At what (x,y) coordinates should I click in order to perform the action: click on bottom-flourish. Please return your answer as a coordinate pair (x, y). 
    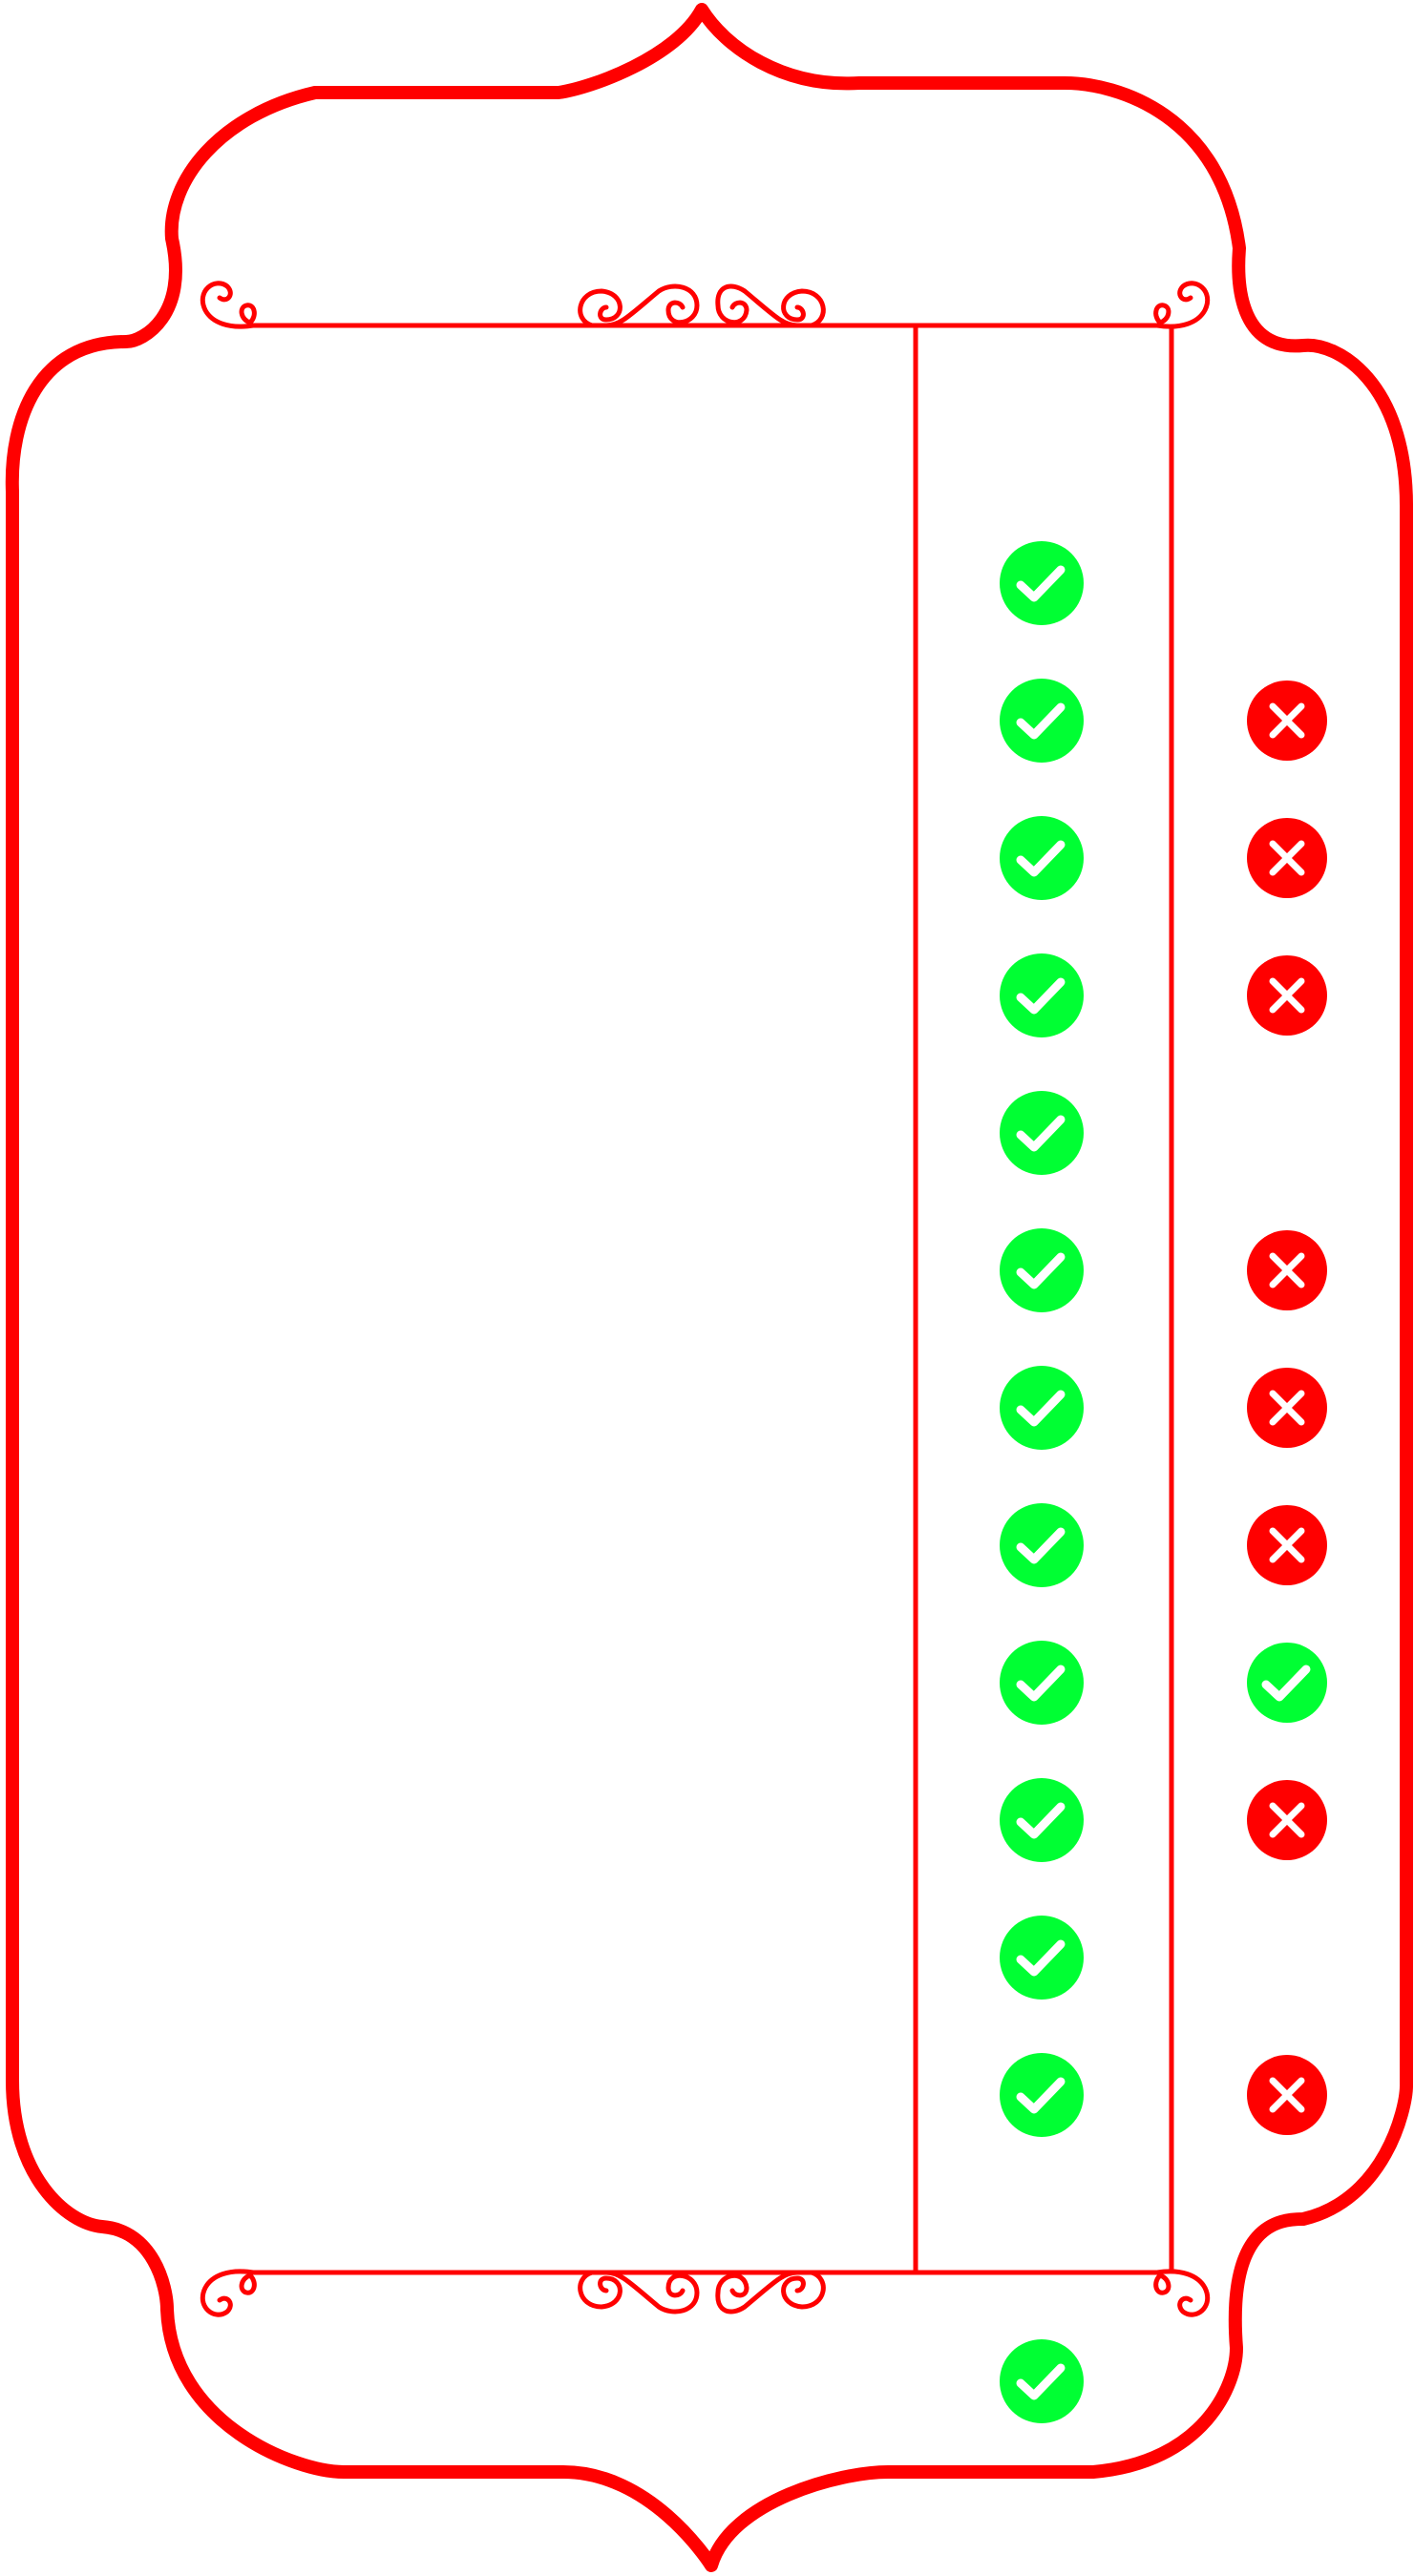
    Looking at the image, I should click on (705, 2293).